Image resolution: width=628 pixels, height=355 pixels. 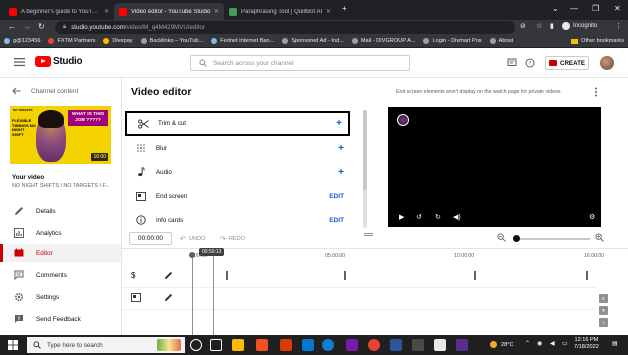 I want to click on tab-search-icon: ⌄, so click(x=555, y=8).